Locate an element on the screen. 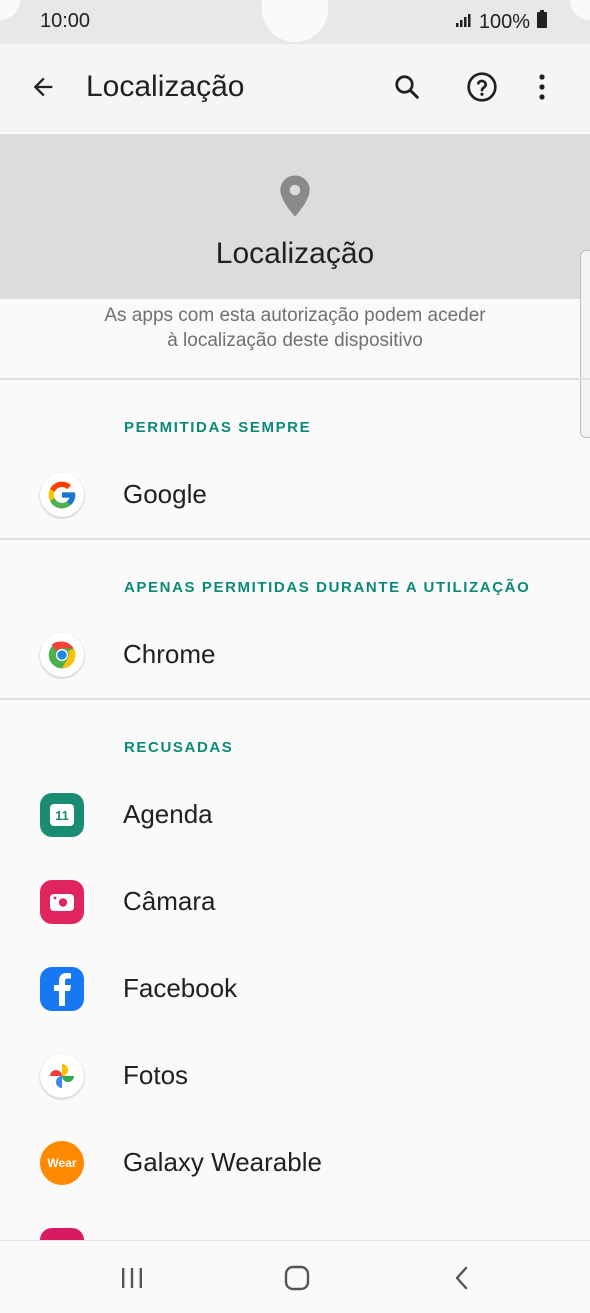  hero-banner: Localização is located at coordinates (295, 216).